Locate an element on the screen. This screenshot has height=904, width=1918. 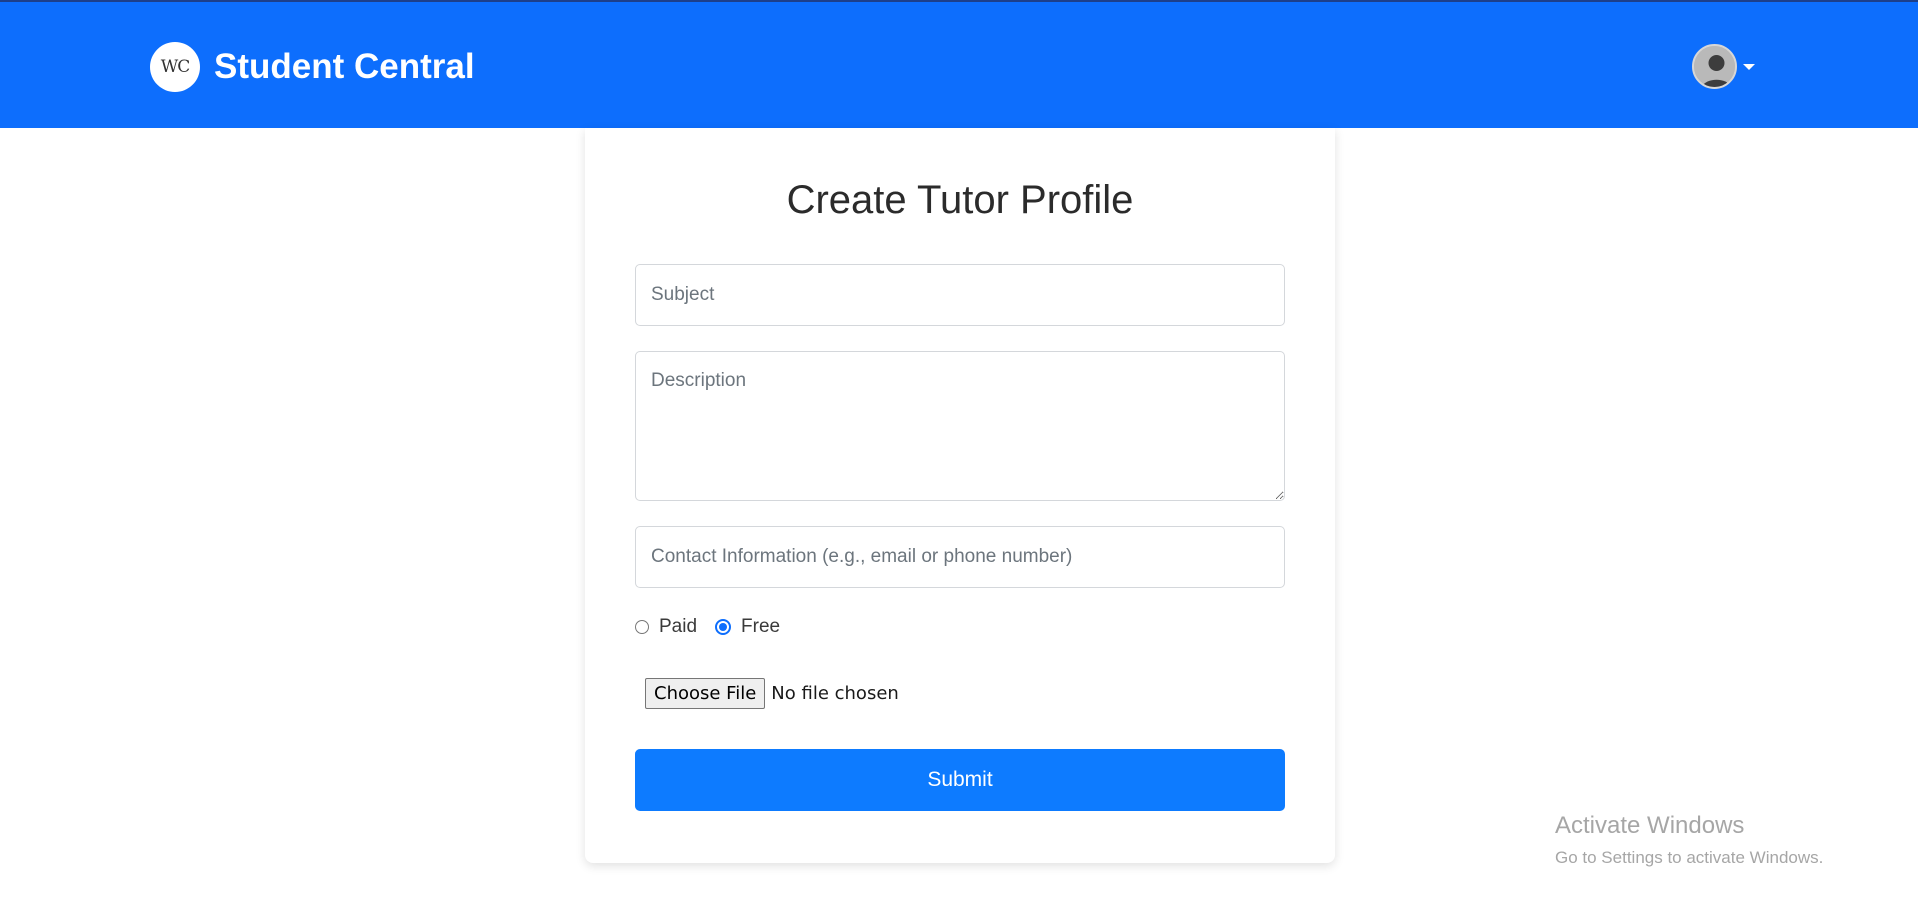
brand-link: WC Student Central is located at coordinates (312, 67).